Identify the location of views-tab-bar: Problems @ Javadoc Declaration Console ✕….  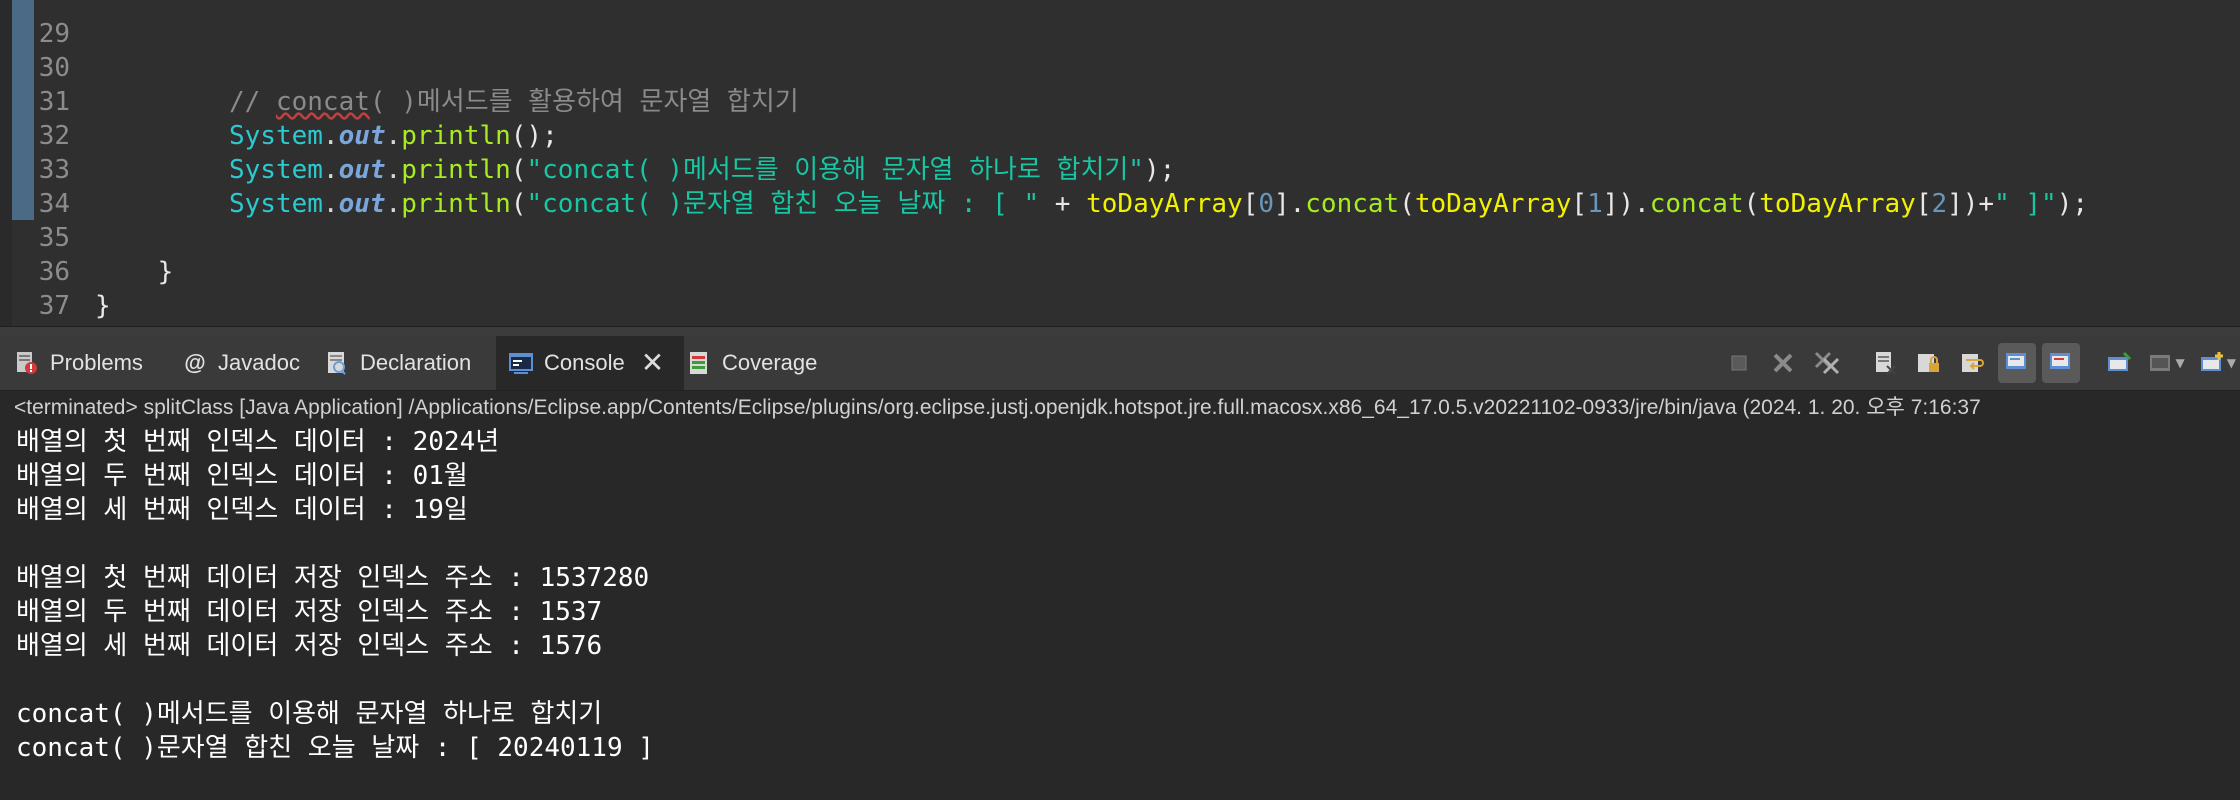
(1120, 363).